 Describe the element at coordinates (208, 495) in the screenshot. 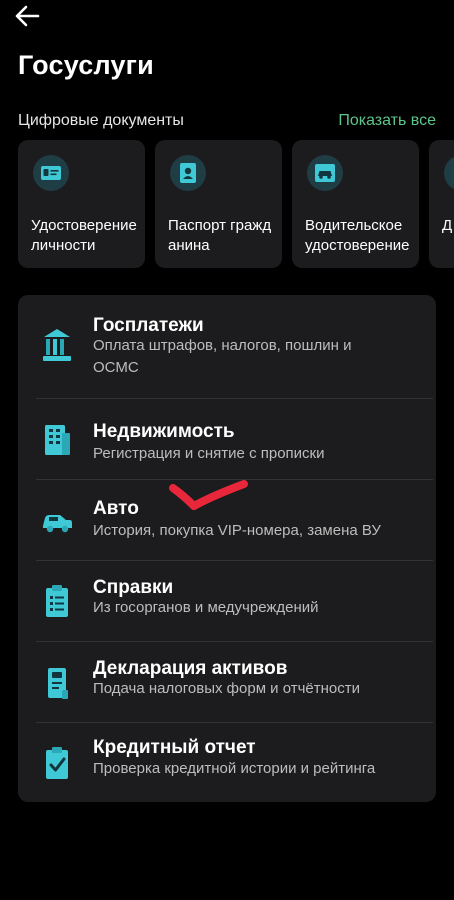

I see `red-checkmark-annotation` at that location.